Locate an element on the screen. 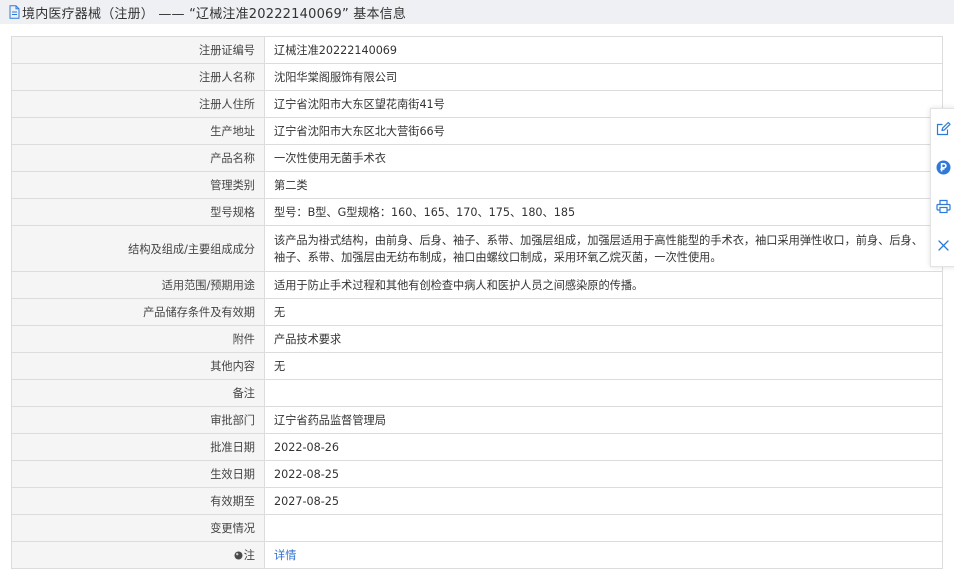 This screenshot has width=954, height=577. field-value: 适用于防止手术过程和其他有创检查中病人和医护人员之间感染原的传播。 is located at coordinates (604, 285).